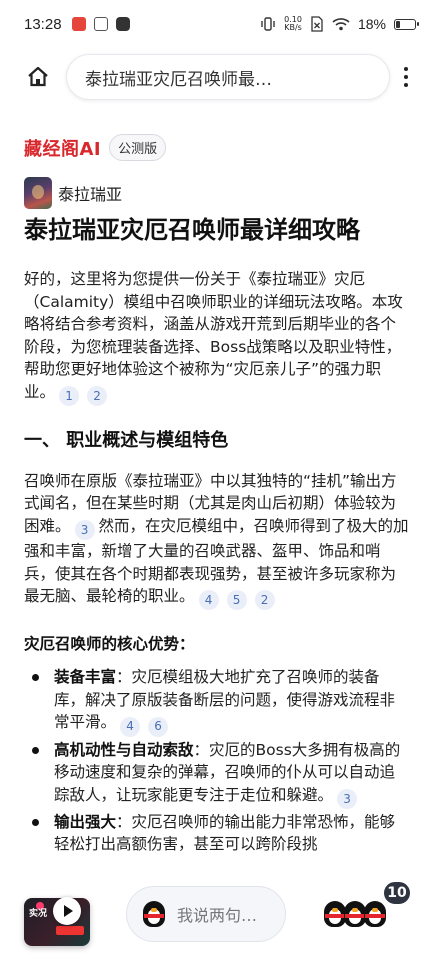 This screenshot has width=432, height=964. I want to click on status-time: 13:28, so click(43, 24).